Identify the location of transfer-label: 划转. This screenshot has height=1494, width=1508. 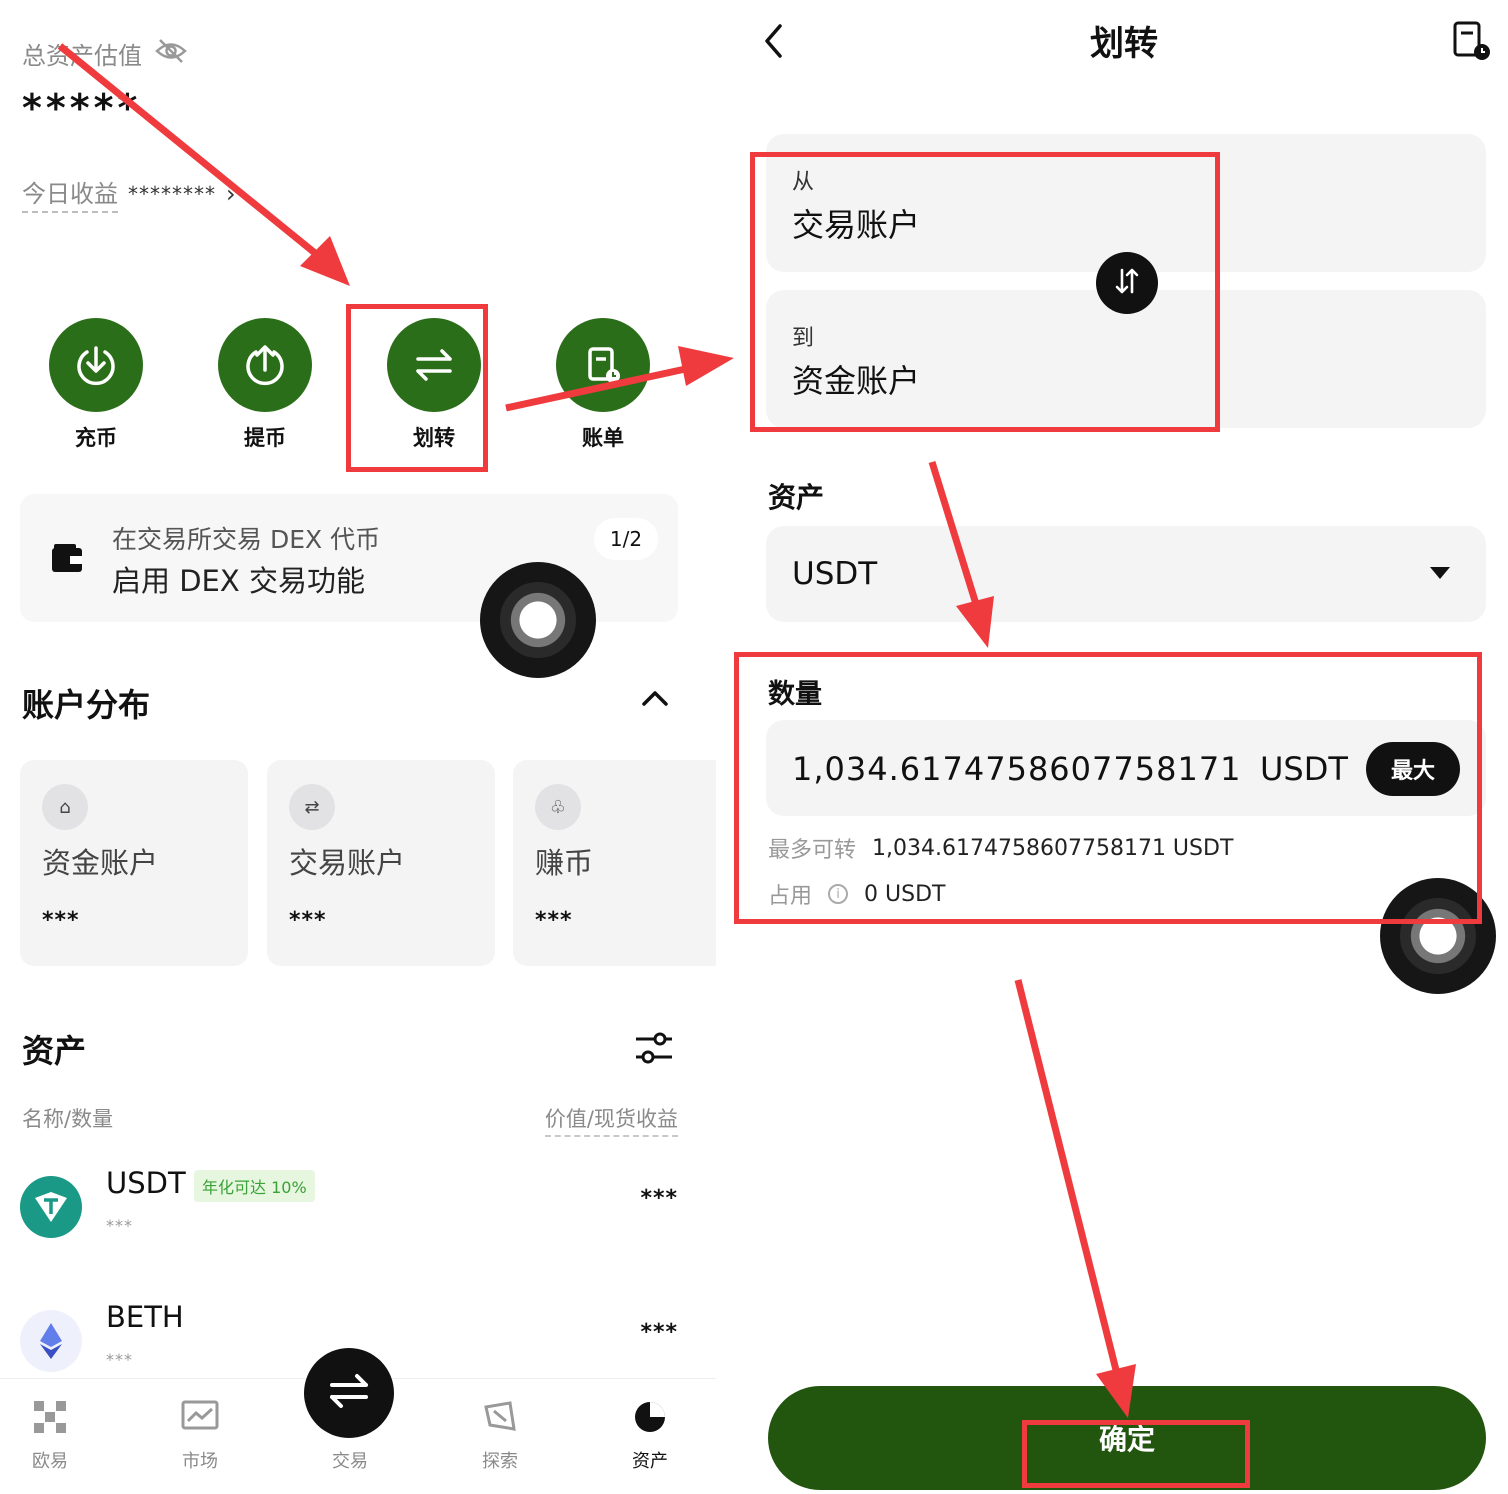
(434, 438).